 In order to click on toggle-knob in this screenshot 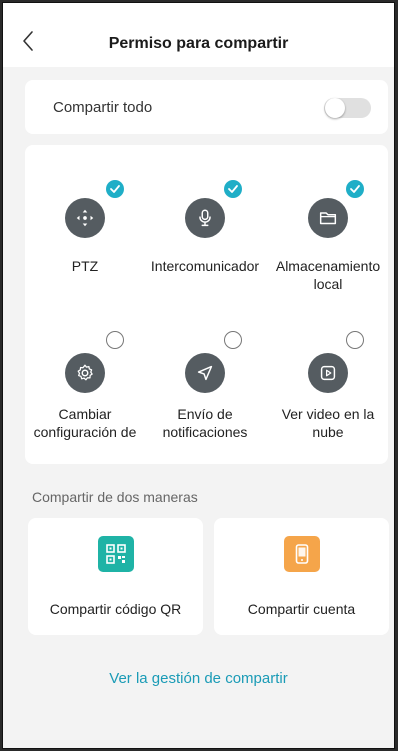, I will do `click(335, 108)`.